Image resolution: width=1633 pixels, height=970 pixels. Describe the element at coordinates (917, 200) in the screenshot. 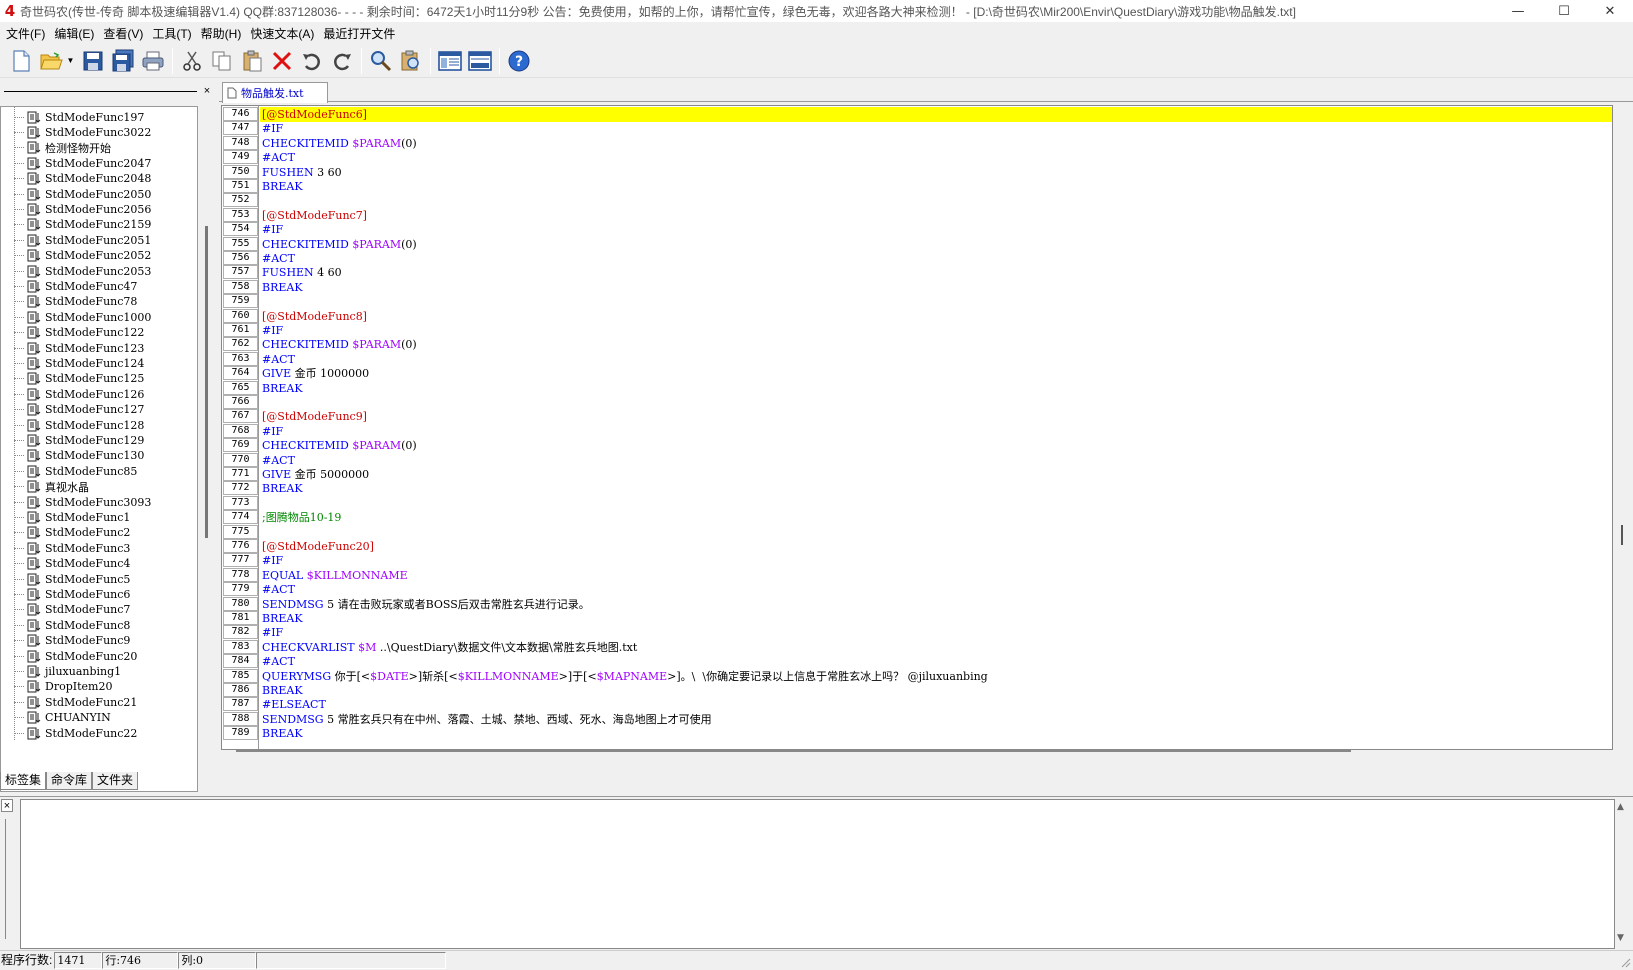

I see `code-line: 752` at that location.